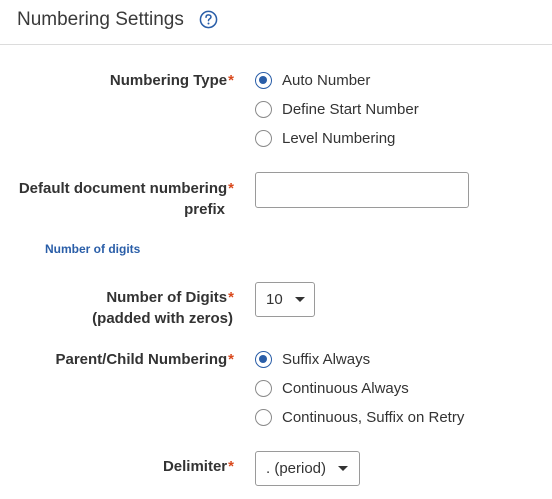 The image size is (552, 499). I want to click on digits-label: Number of Digits* (padded with zeros), so click(163, 308).